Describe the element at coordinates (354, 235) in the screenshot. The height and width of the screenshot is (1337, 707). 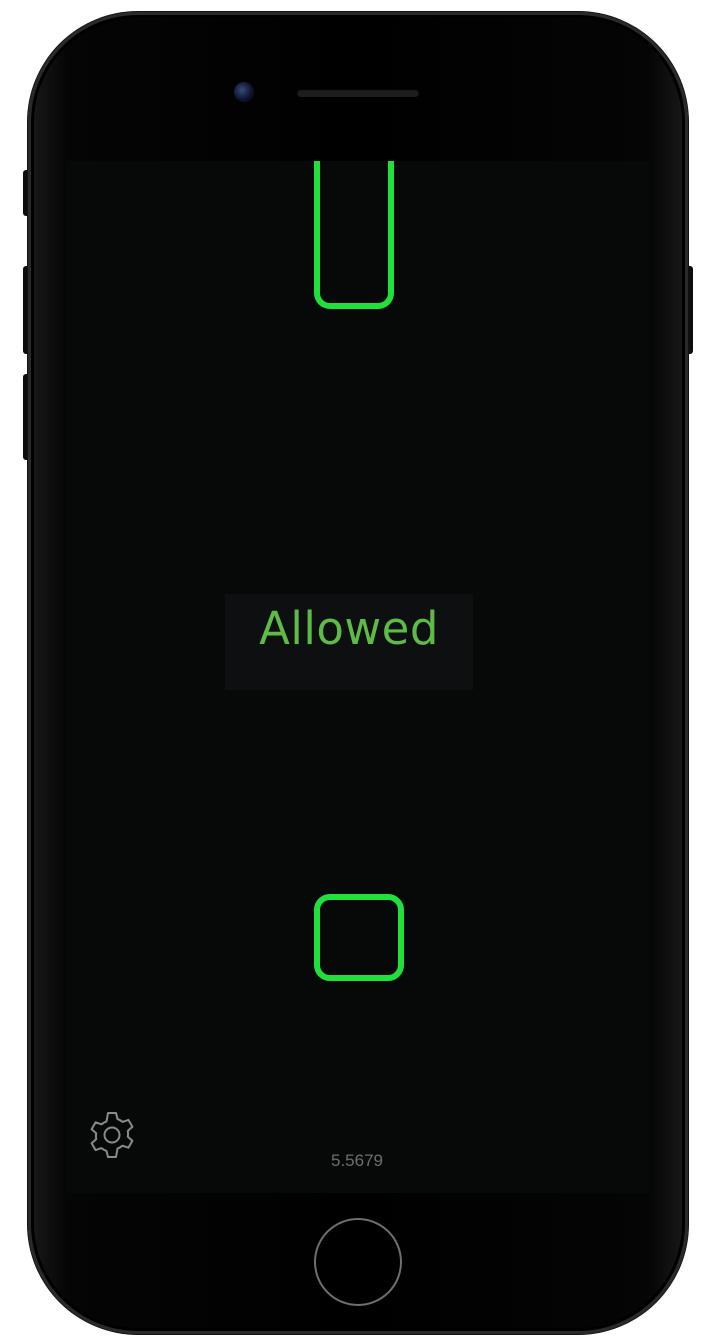
I see `top-target-outline` at that location.